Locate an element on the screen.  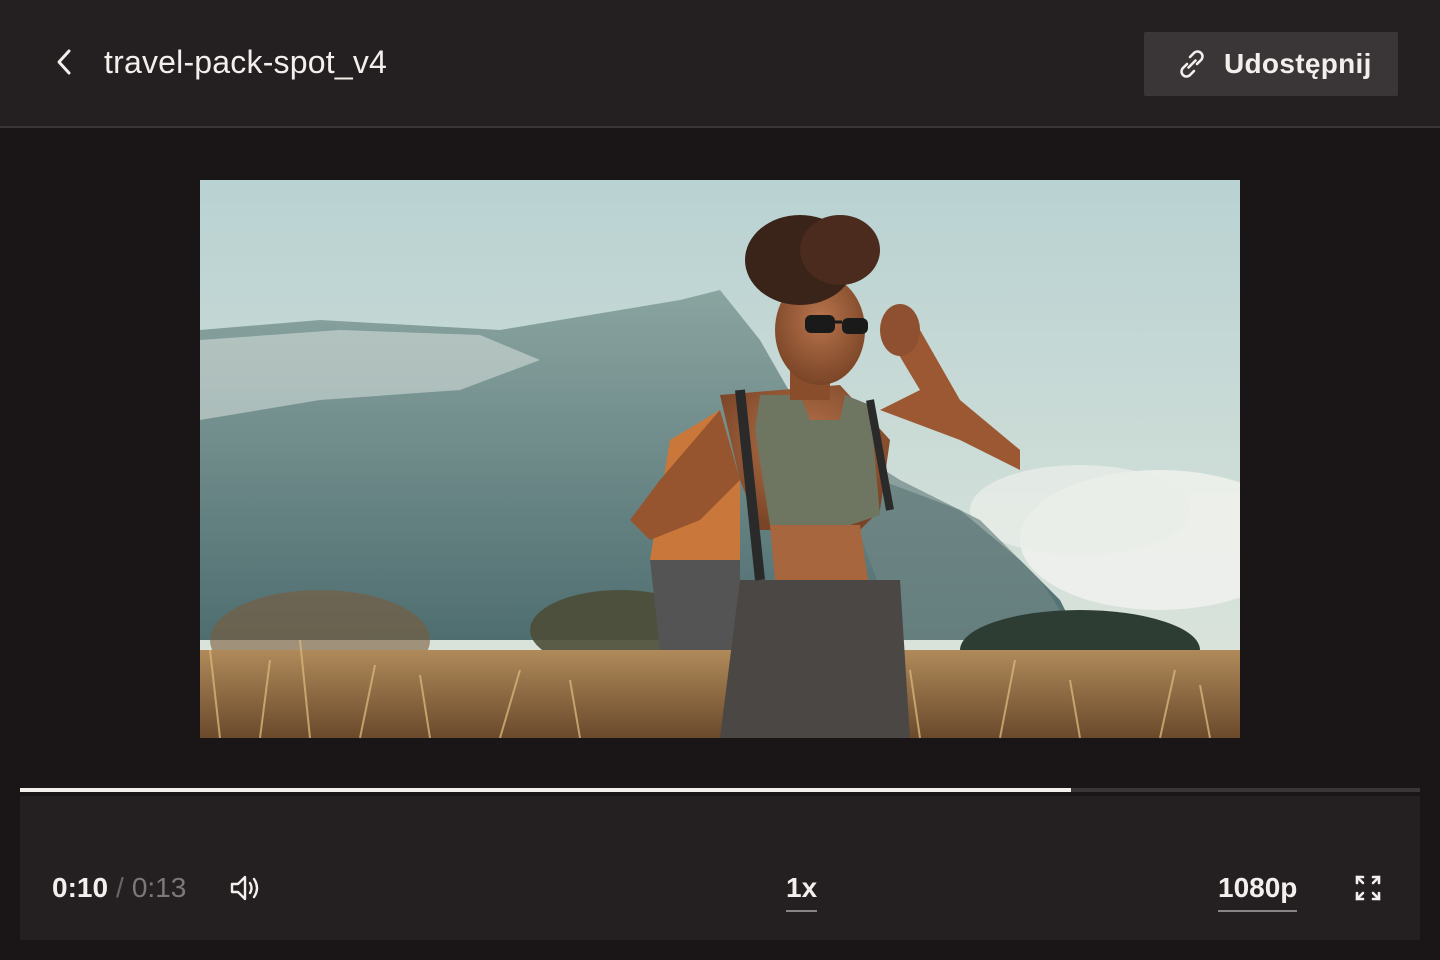
fullscreen-button is located at coordinates (1368, 888).